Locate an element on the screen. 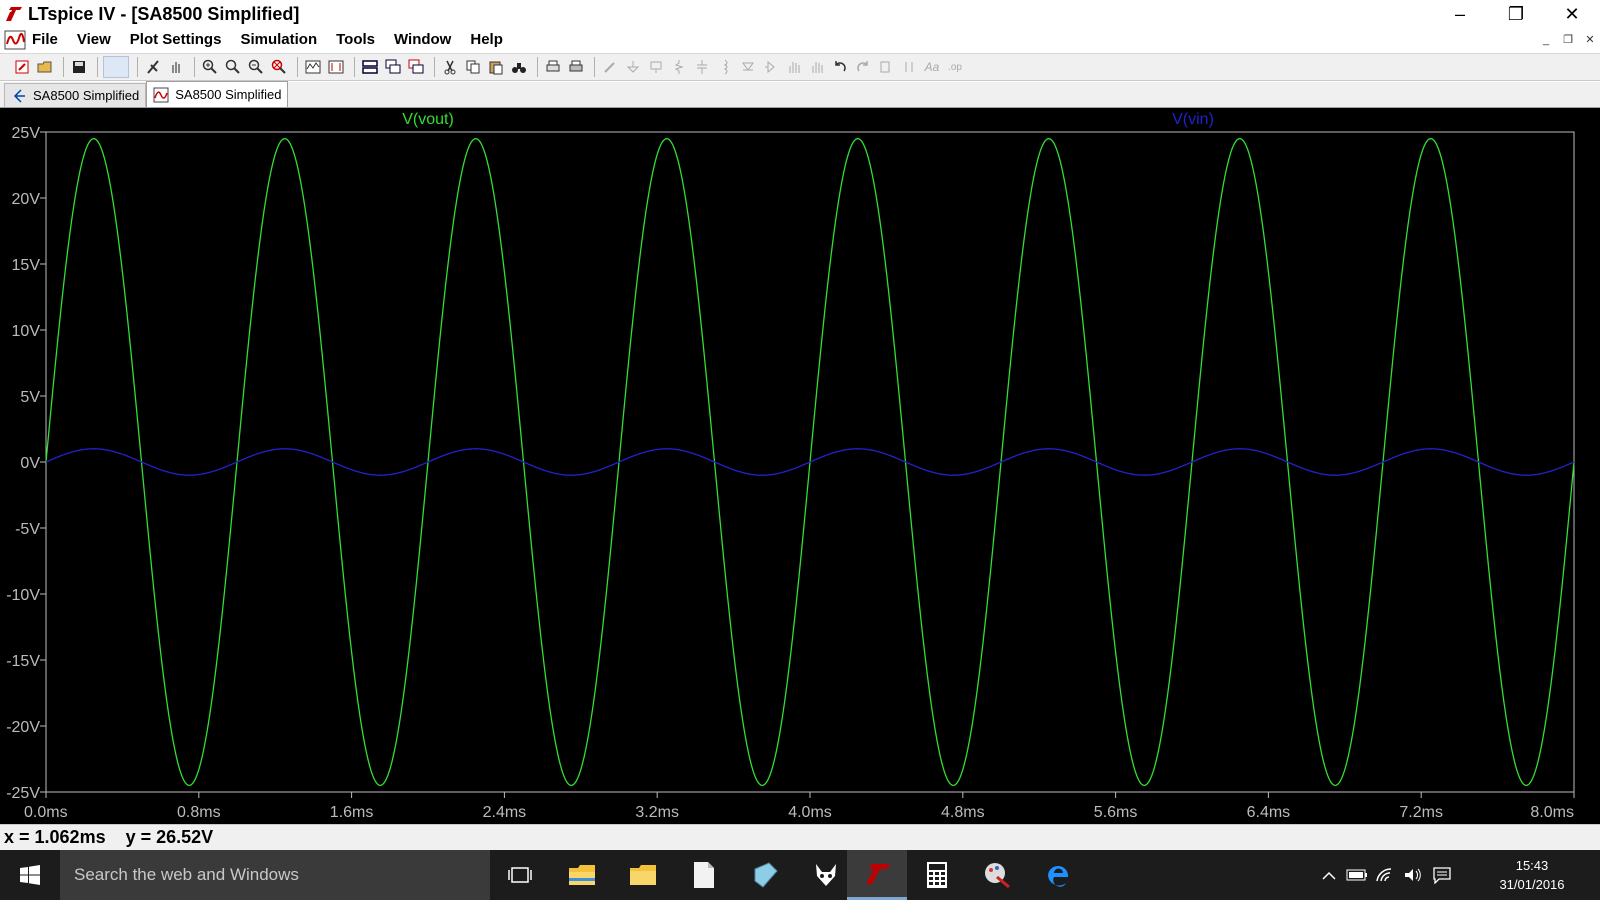 This screenshot has height=900, width=1600. inductor-icon is located at coordinates (725, 67).